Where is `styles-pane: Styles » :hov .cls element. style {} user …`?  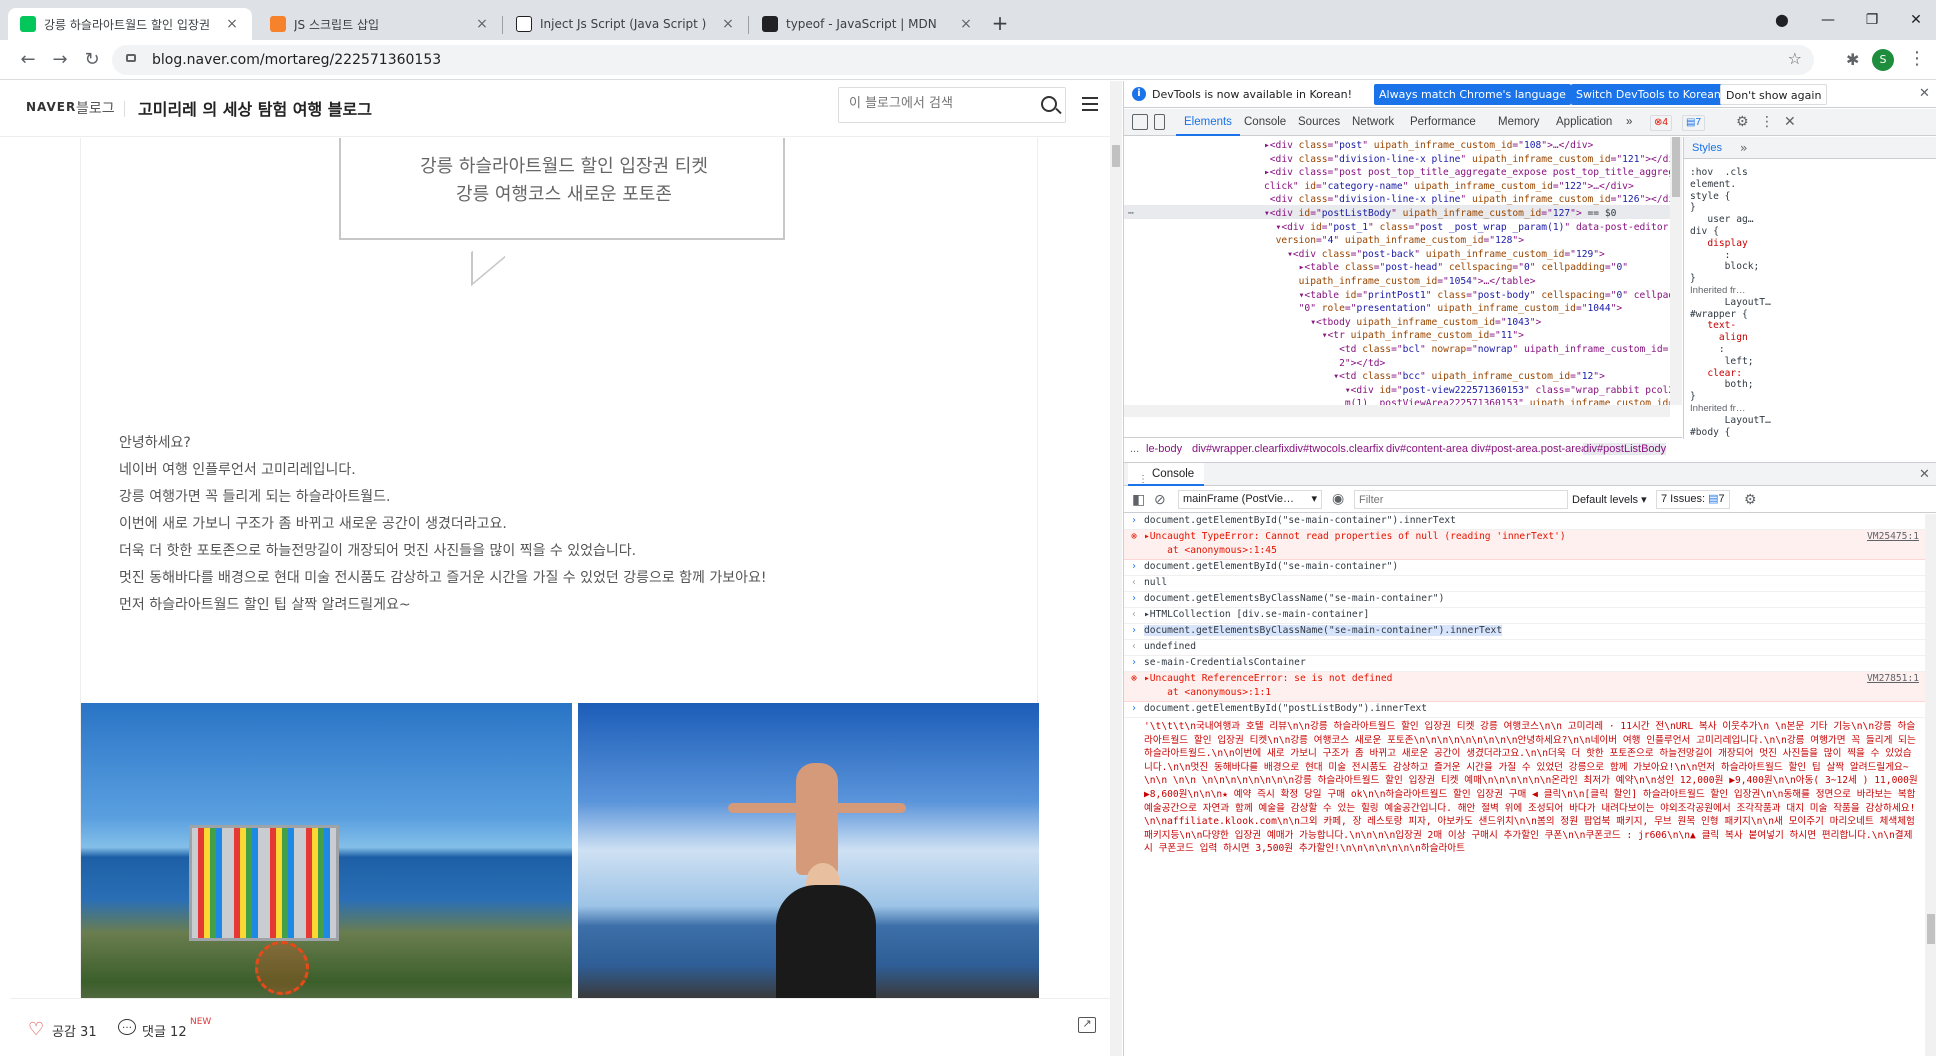
styles-pane: Styles » :hov .cls element. style {} user … is located at coordinates (1809, 288).